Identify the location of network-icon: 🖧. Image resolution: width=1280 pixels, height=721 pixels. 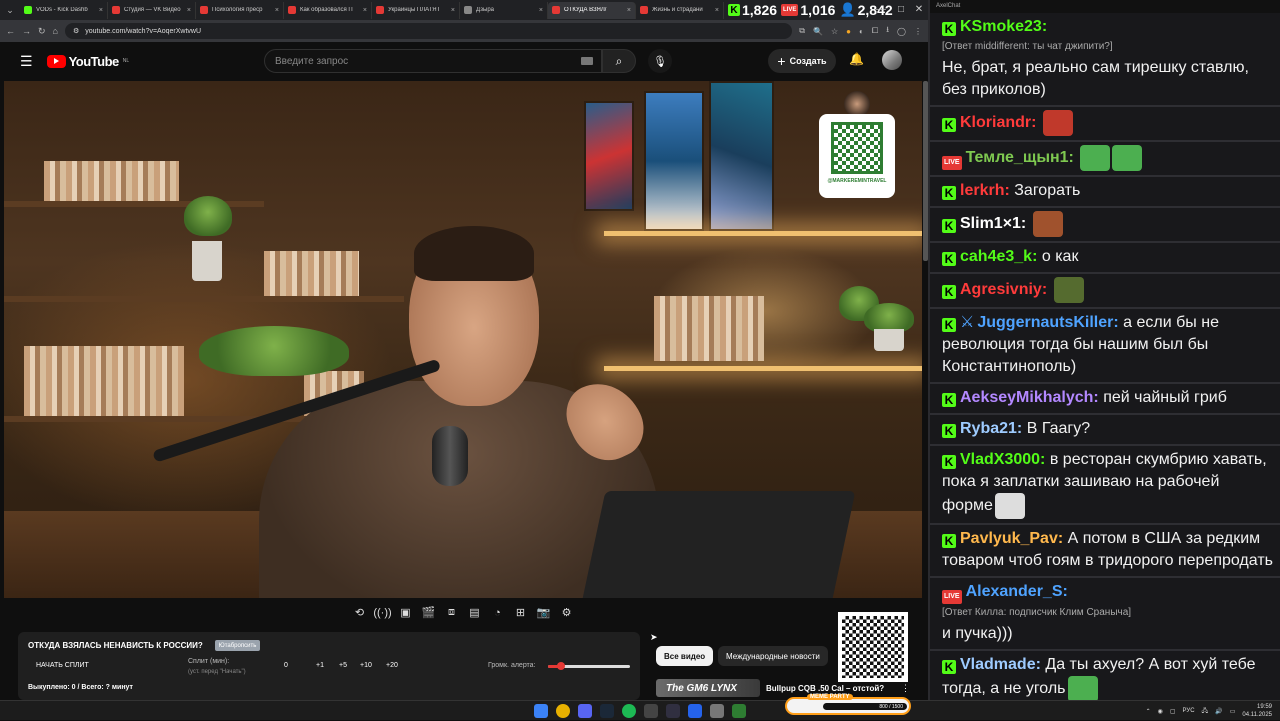
(1205, 711).